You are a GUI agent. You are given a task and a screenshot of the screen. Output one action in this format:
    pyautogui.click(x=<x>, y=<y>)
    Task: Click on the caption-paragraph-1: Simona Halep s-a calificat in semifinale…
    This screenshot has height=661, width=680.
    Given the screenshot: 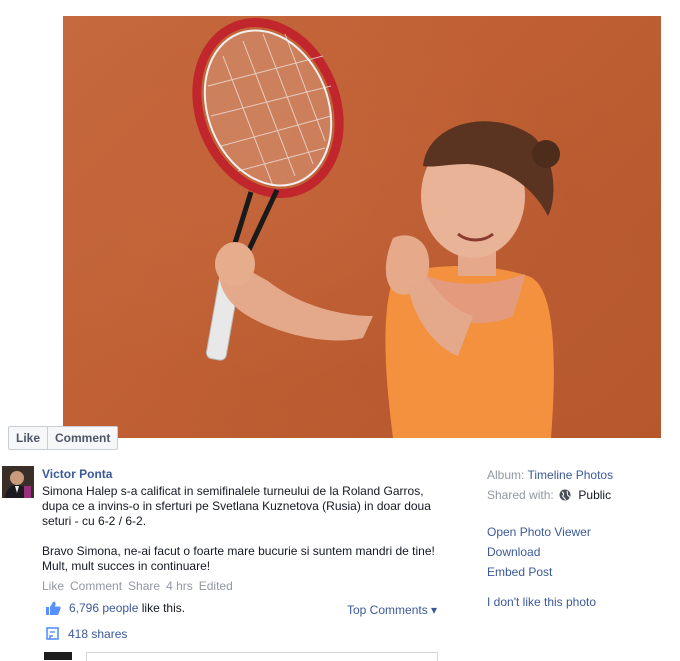 What is the action you would take?
    pyautogui.click(x=236, y=506)
    